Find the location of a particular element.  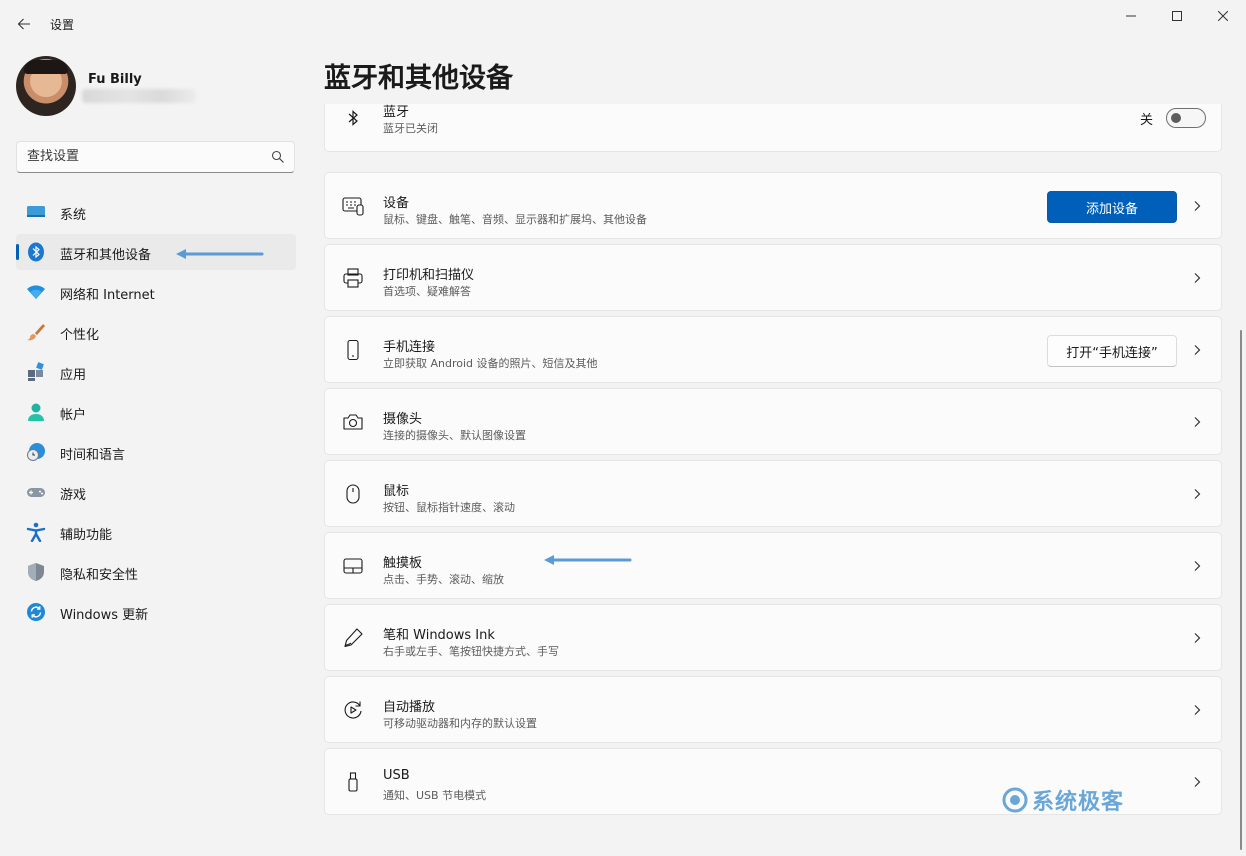

close-button is located at coordinates (1223, 16).